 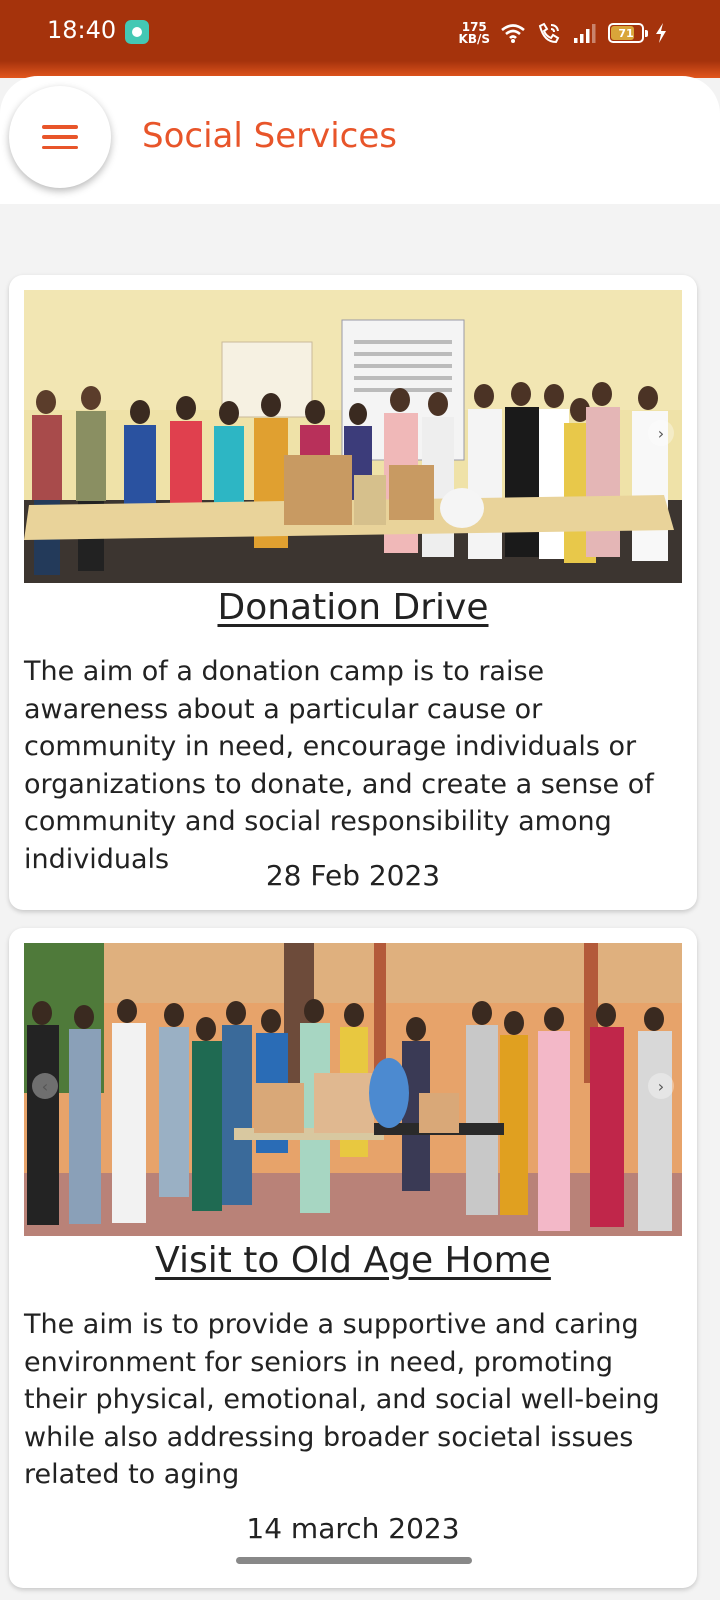 I want to click on post-date: 28 Feb 2023, so click(x=353, y=875).